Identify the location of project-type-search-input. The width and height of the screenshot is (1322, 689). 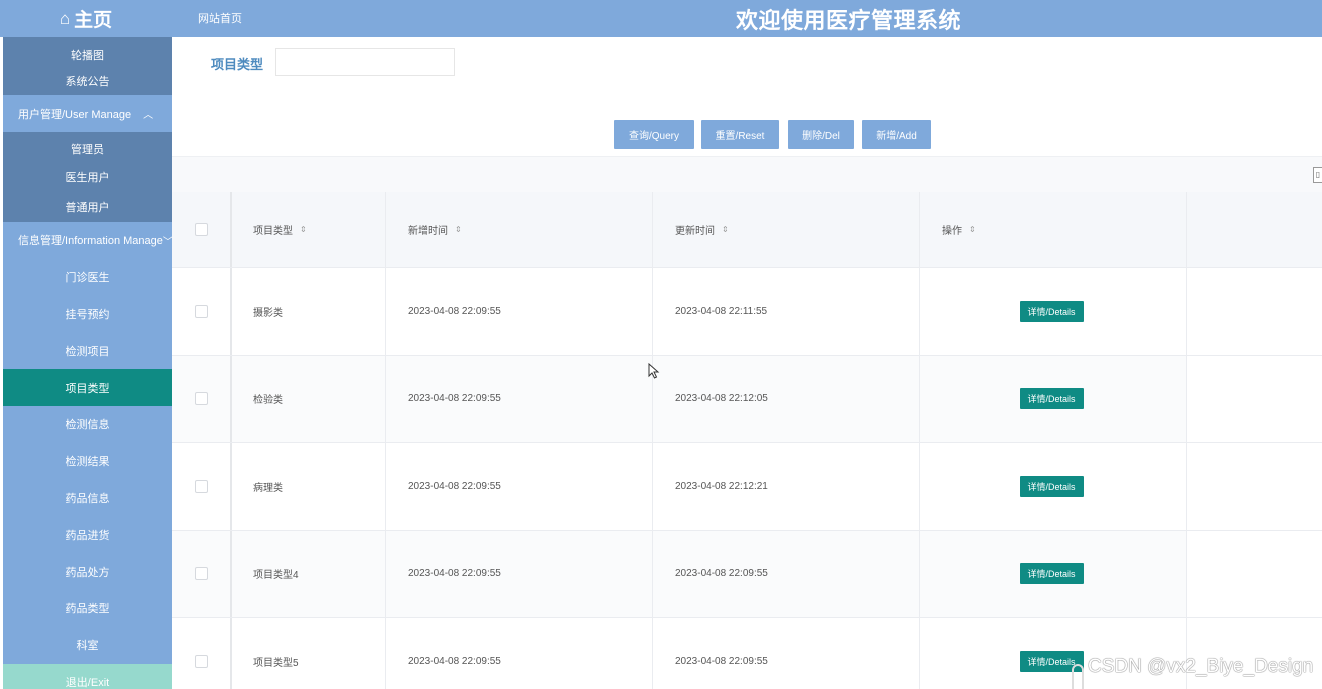
(365, 62).